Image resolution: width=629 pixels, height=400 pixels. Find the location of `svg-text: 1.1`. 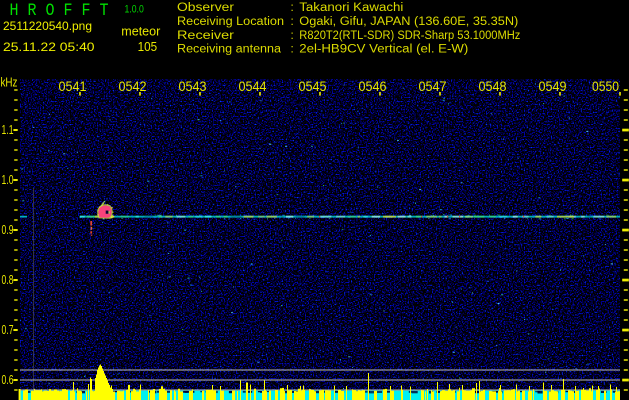

svg-text: 1.1 is located at coordinates (8, 129).